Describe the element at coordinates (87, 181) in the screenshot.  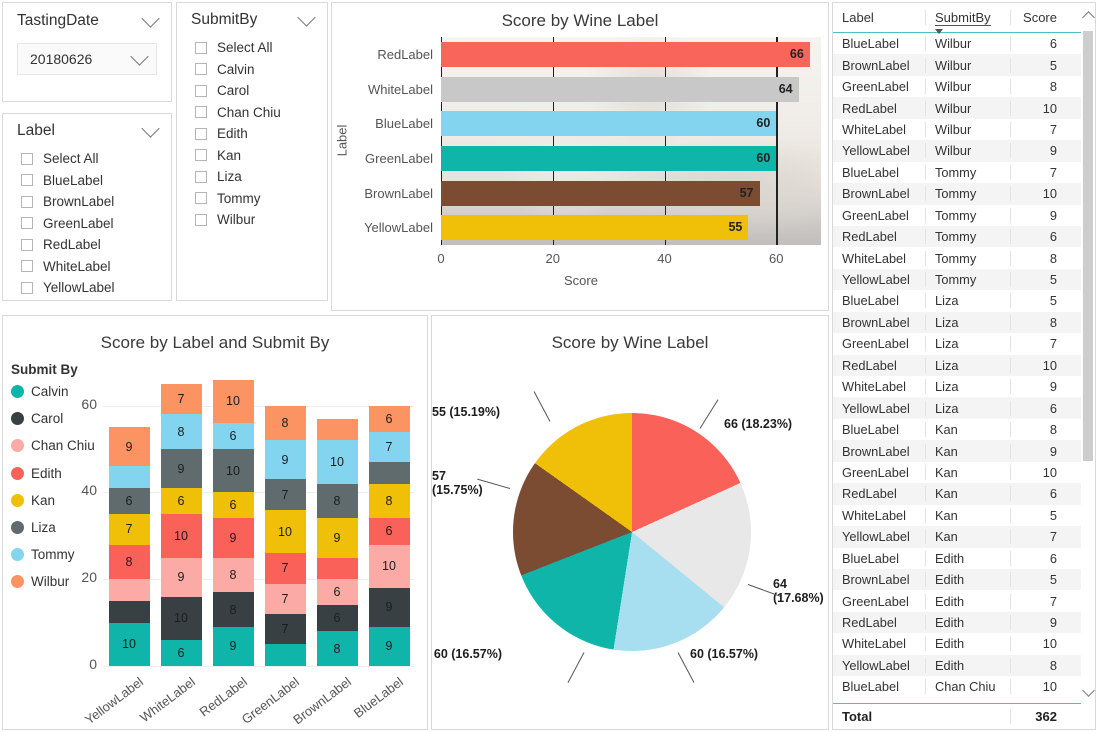
I see `slicer-label-item-bluelabel: BlueLabel` at that location.